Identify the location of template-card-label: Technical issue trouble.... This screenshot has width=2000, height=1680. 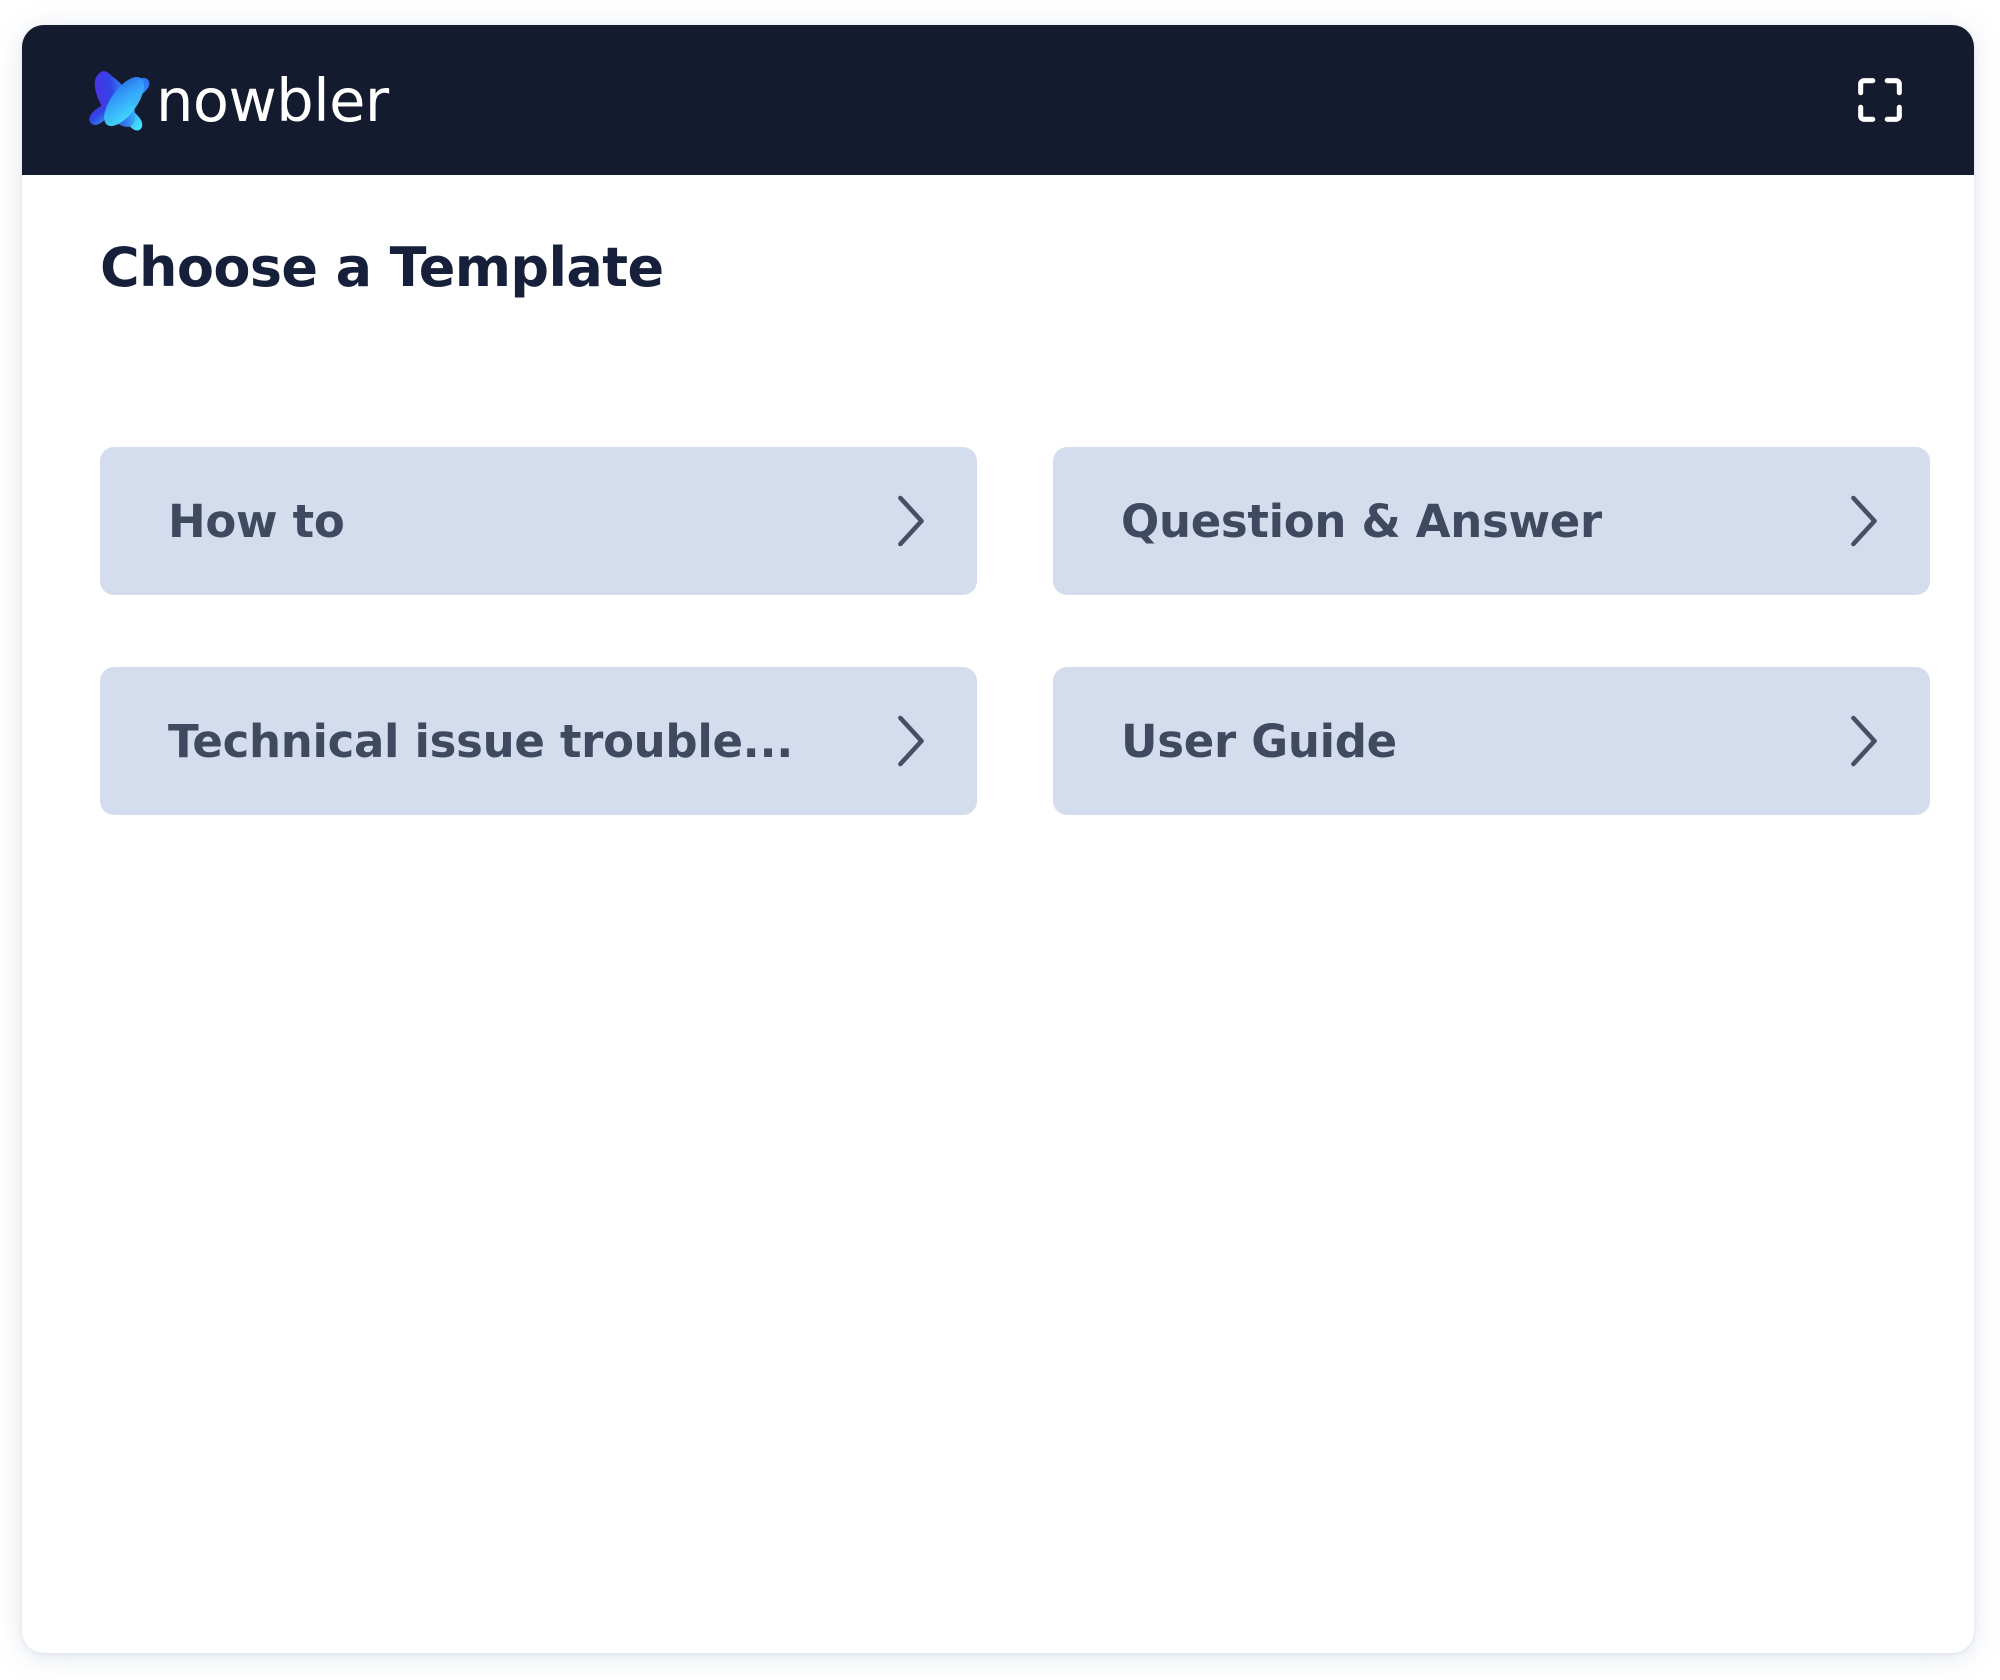
(481, 741).